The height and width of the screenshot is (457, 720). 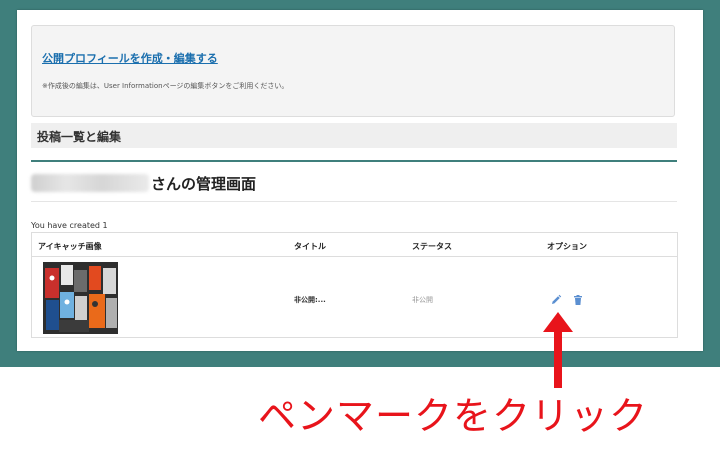 I want to click on blurred-username, so click(x=90, y=183).